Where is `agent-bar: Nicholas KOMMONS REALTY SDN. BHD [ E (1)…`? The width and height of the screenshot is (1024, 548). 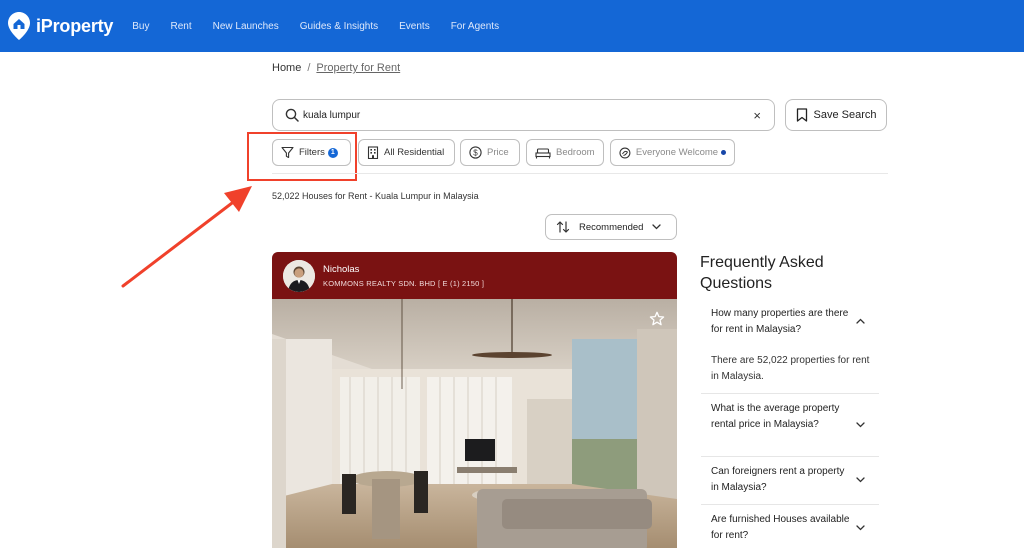
agent-bar: Nicholas KOMMONS REALTY SDN. BHD [ E (1)… is located at coordinates (474, 275).